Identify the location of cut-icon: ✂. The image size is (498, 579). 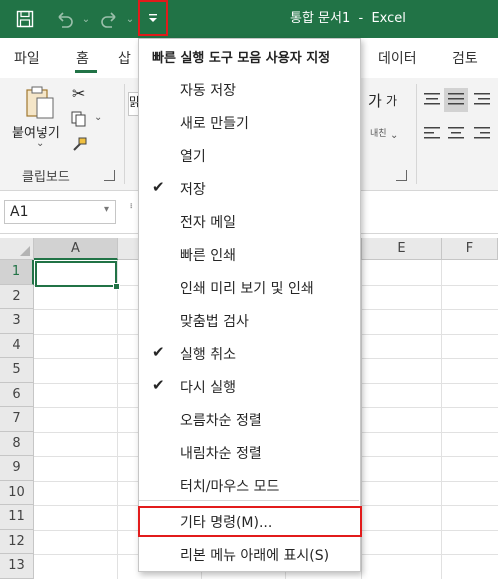
(78, 93).